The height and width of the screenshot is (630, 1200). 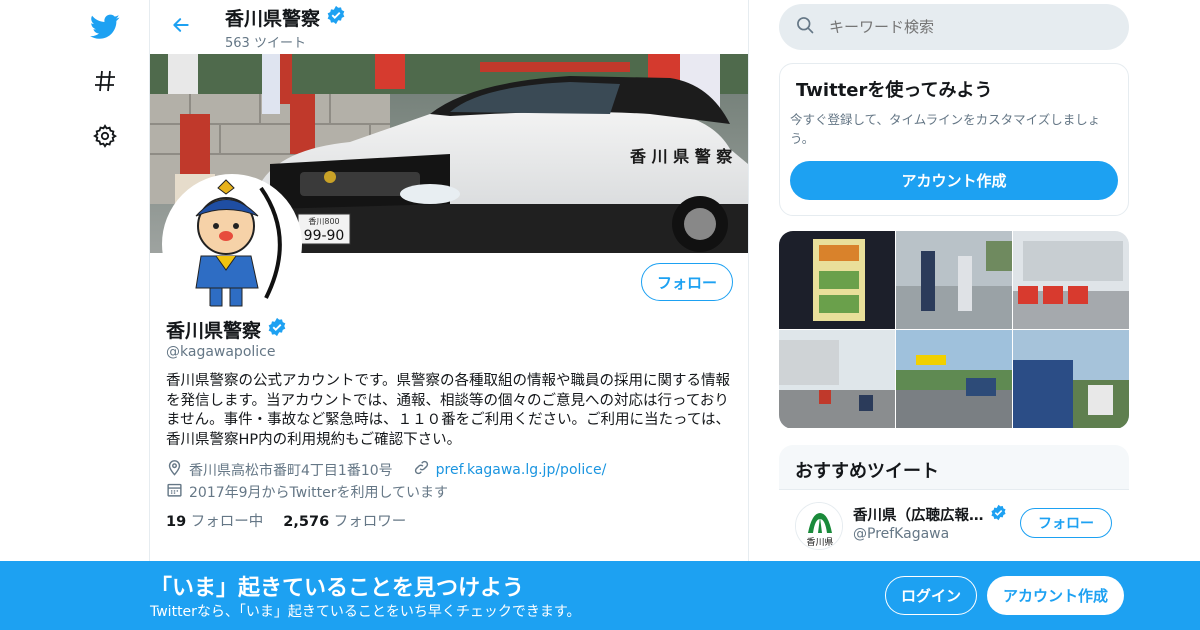 I want to click on search-box, so click(x=954, y=27).